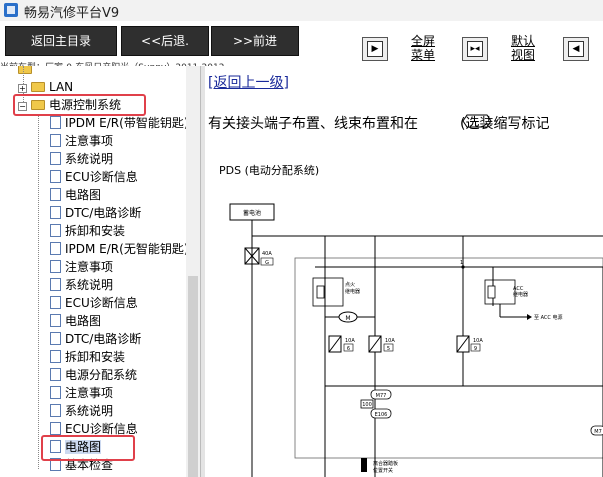  Describe the element at coordinates (248, 82) in the screenshot. I see `back-to-parent-link: [返回上一级]` at that location.